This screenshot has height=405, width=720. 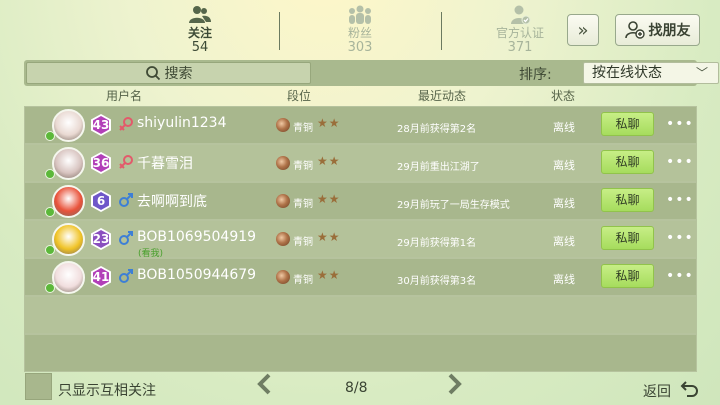 What do you see at coordinates (437, 243) in the screenshot?
I see `recent-activity: 29月前获得第1名` at bounding box center [437, 243].